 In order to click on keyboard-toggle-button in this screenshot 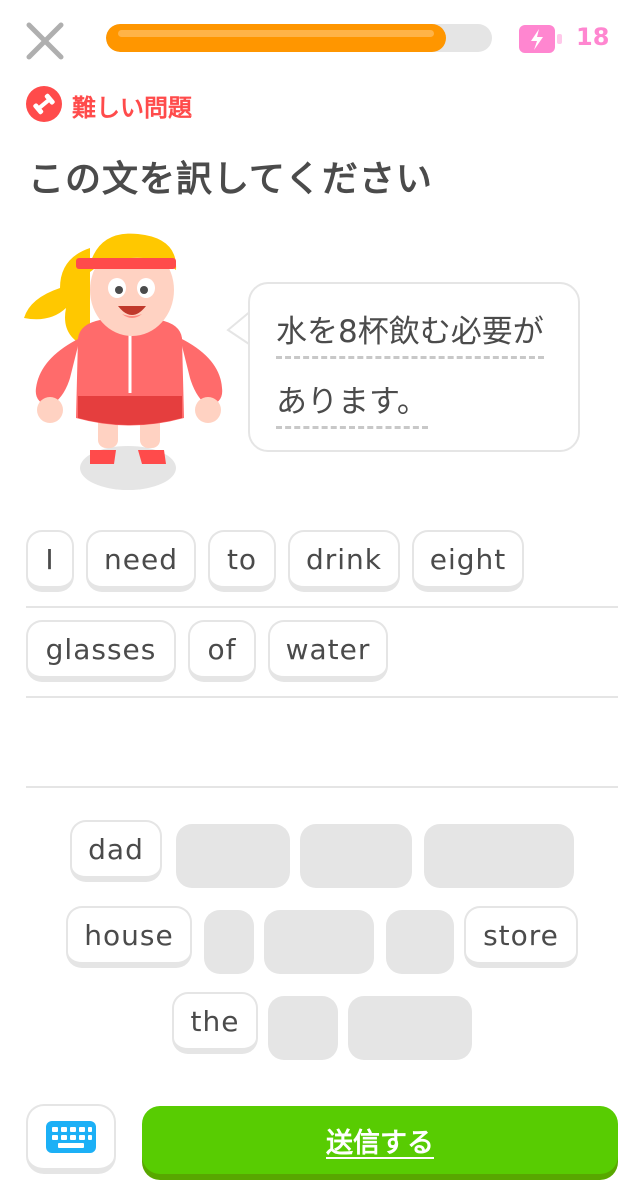, I will do `click(71, 1139)`.